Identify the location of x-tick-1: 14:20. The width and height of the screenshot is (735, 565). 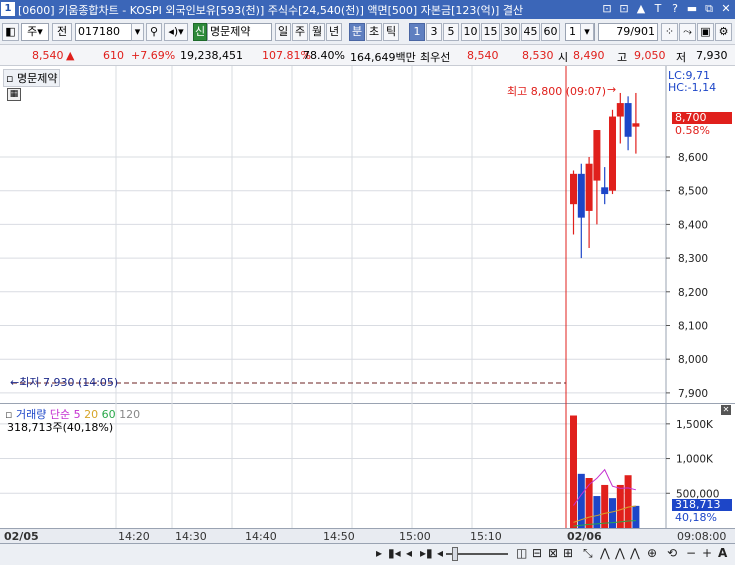
(134, 536).